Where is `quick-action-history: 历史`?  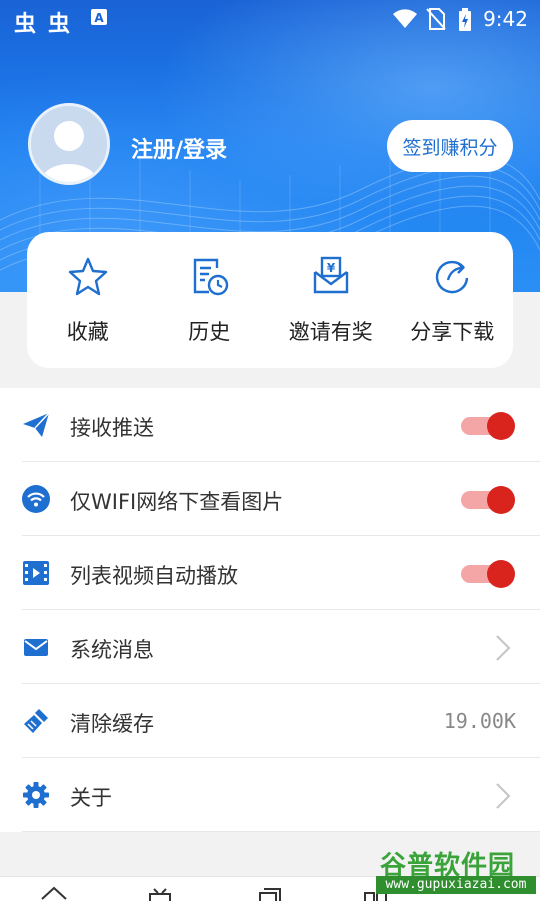
quick-action-history: 历史 is located at coordinates (210, 300).